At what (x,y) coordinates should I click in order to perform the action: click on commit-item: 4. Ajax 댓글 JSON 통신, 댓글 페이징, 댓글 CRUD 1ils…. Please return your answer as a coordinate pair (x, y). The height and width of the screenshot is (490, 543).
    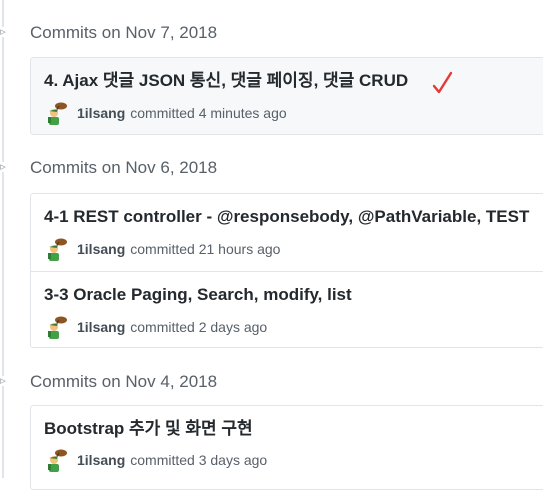
    Looking at the image, I should click on (287, 96).